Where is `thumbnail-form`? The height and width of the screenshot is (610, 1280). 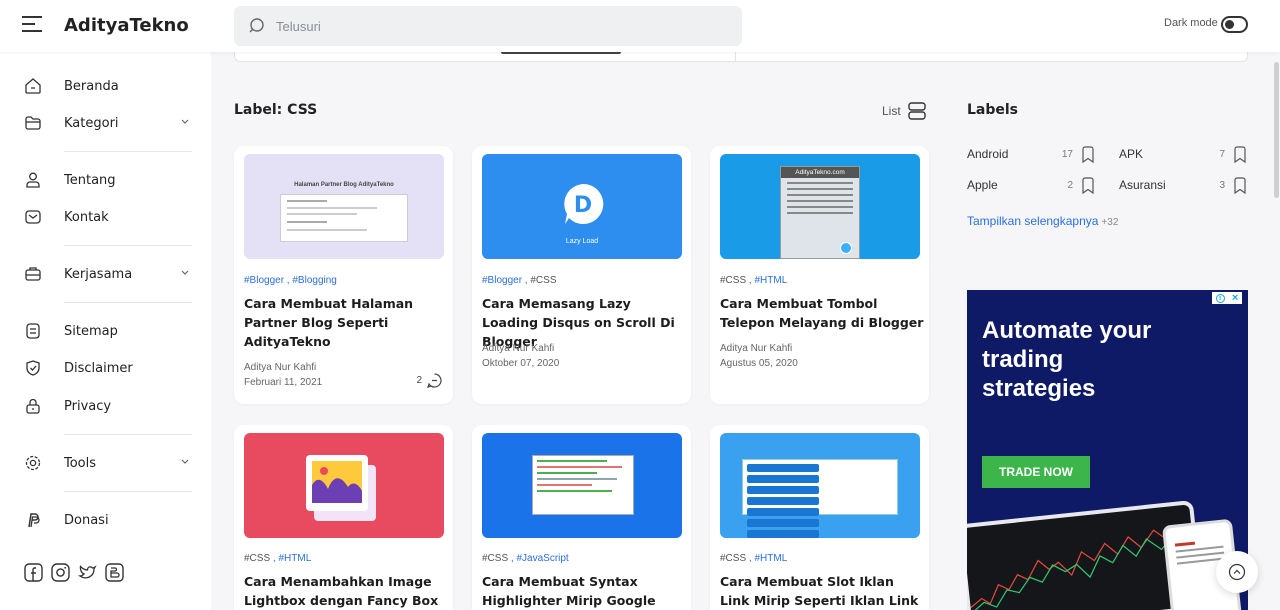
thumbnail-form is located at coordinates (344, 218).